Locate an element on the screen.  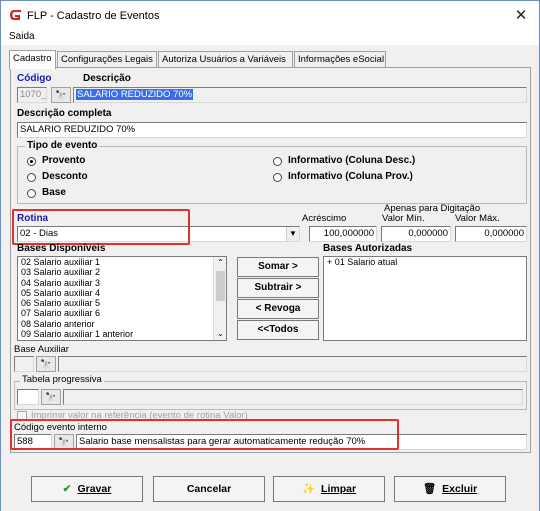
radio-provento-label: Provento is located at coordinates (64, 160).